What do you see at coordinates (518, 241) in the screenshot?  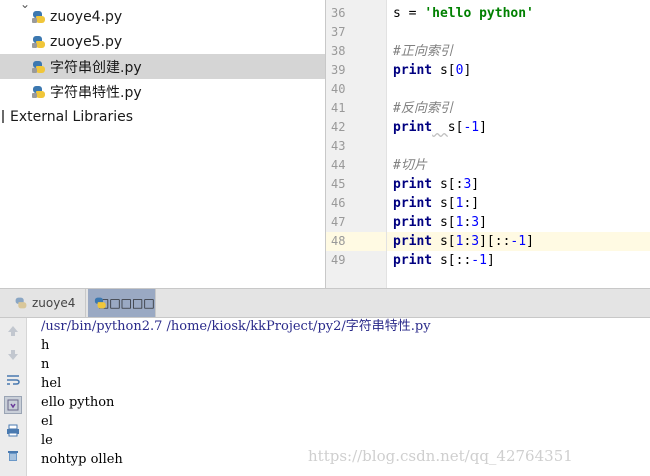 I see `code-text: print s[1:3][::-1]` at bounding box center [518, 241].